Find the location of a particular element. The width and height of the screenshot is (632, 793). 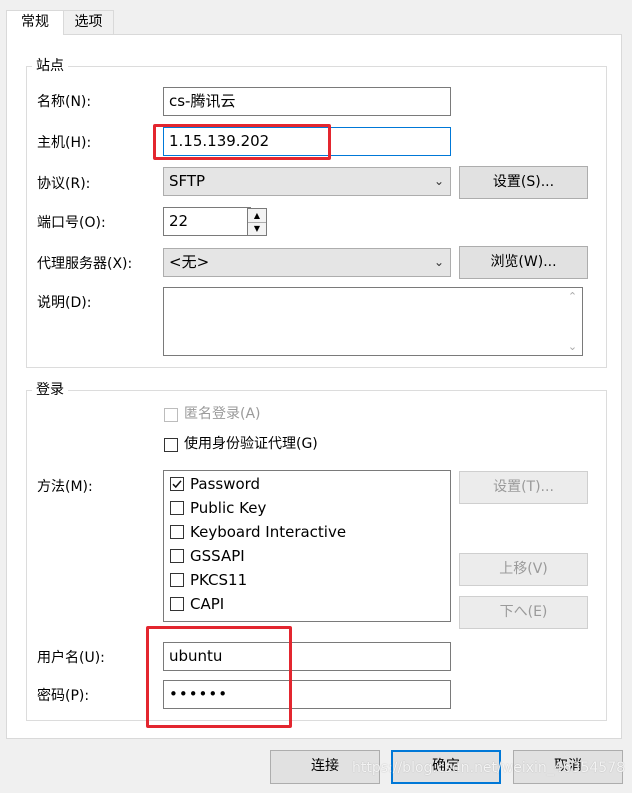

checkmark-icon is located at coordinates (177, 484).